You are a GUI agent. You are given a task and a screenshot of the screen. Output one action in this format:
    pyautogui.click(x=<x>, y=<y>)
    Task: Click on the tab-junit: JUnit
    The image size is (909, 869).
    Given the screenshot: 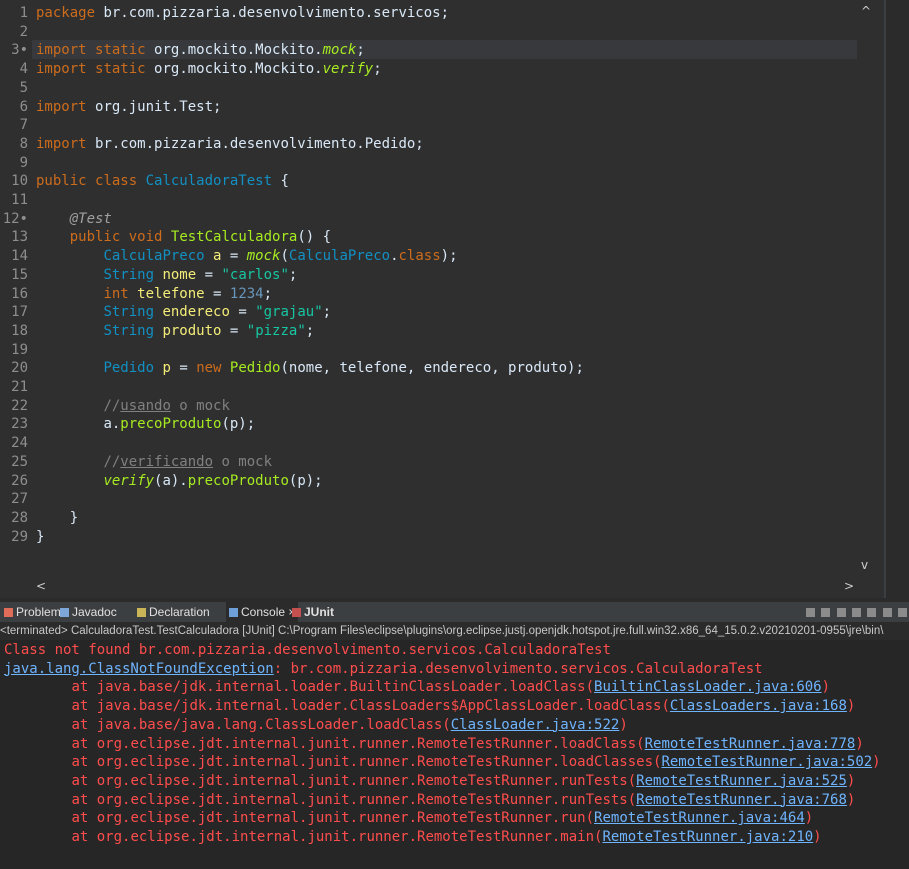 What is the action you would take?
    pyautogui.click(x=313, y=612)
    